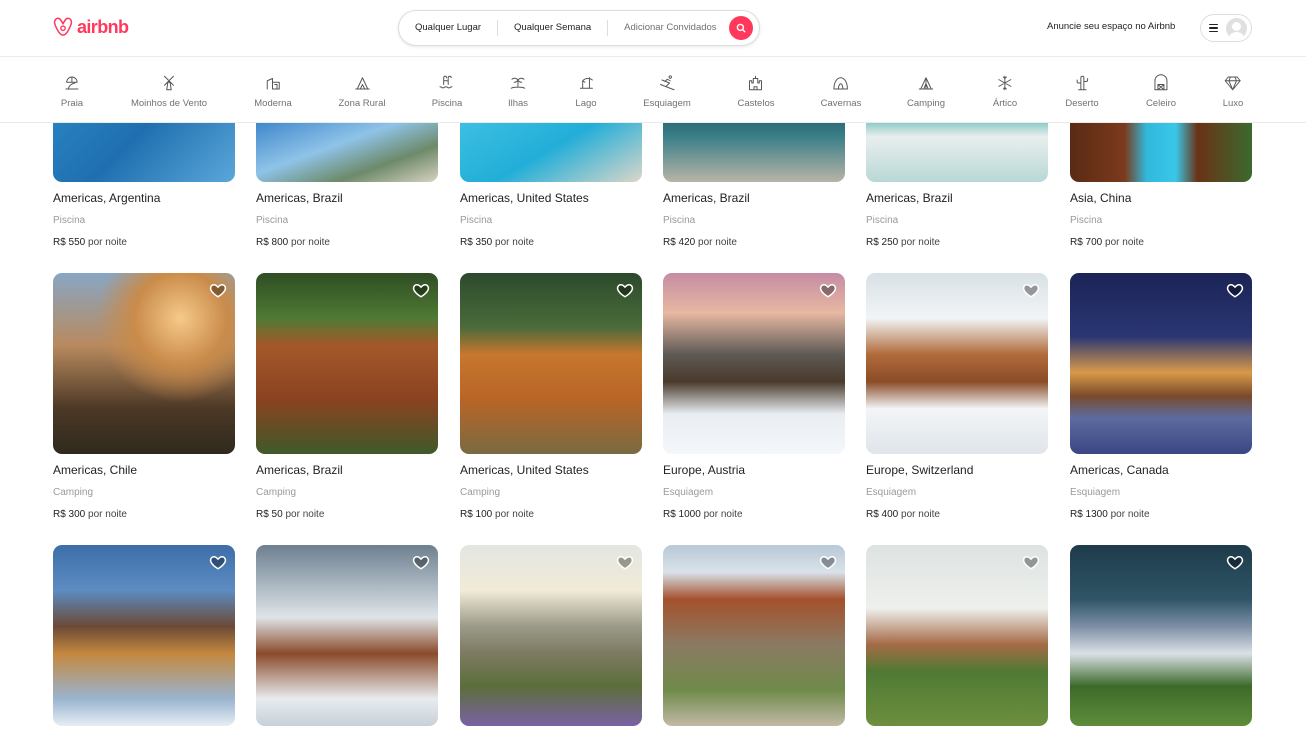 The image size is (1306, 737). Describe the element at coordinates (169, 83) in the screenshot. I see `windmill-icon` at that location.